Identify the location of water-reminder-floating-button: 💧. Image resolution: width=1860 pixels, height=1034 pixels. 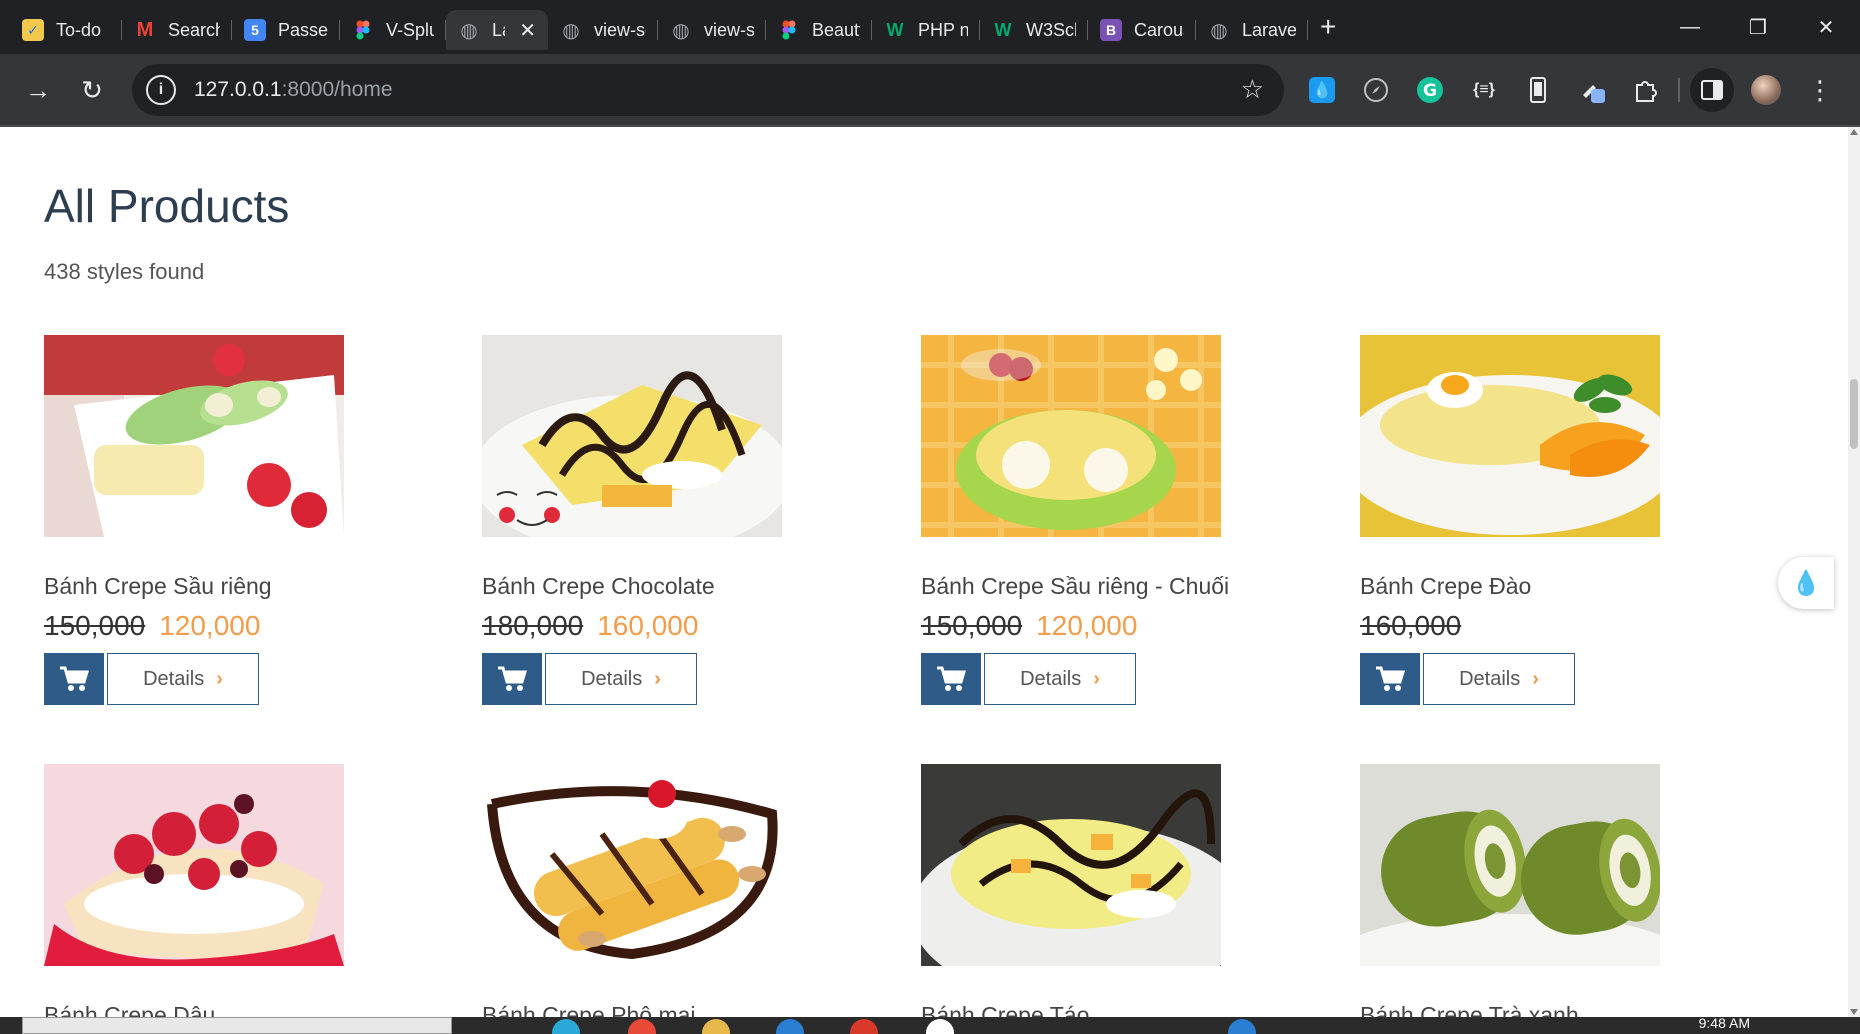
(1806, 583).